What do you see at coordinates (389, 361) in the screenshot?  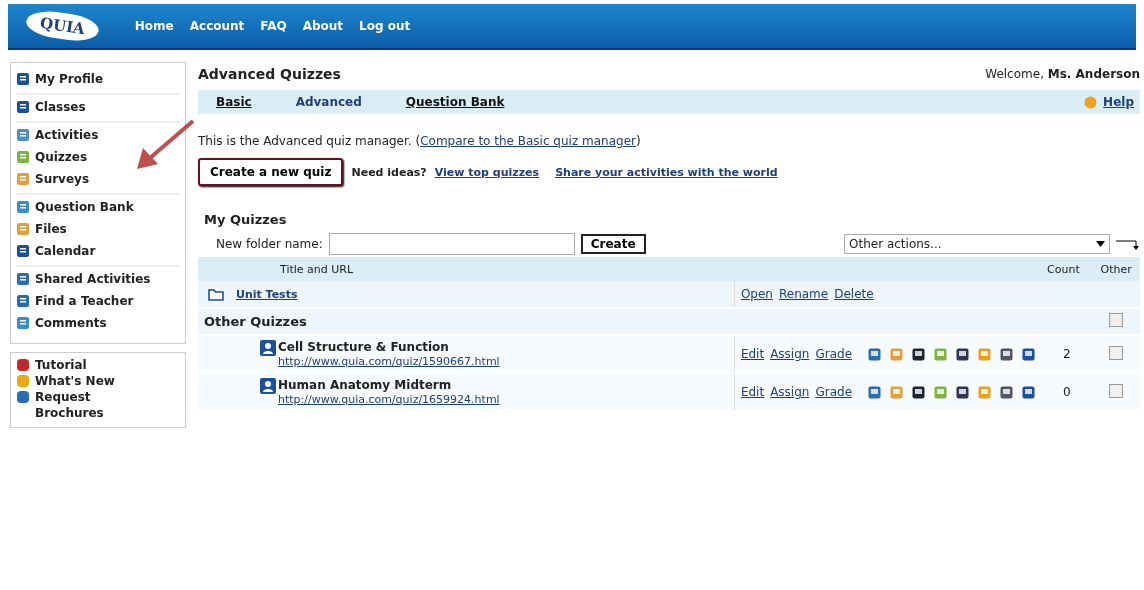 I see `quiz-url-link: http://www.quia.com/quiz/1590667.html` at bounding box center [389, 361].